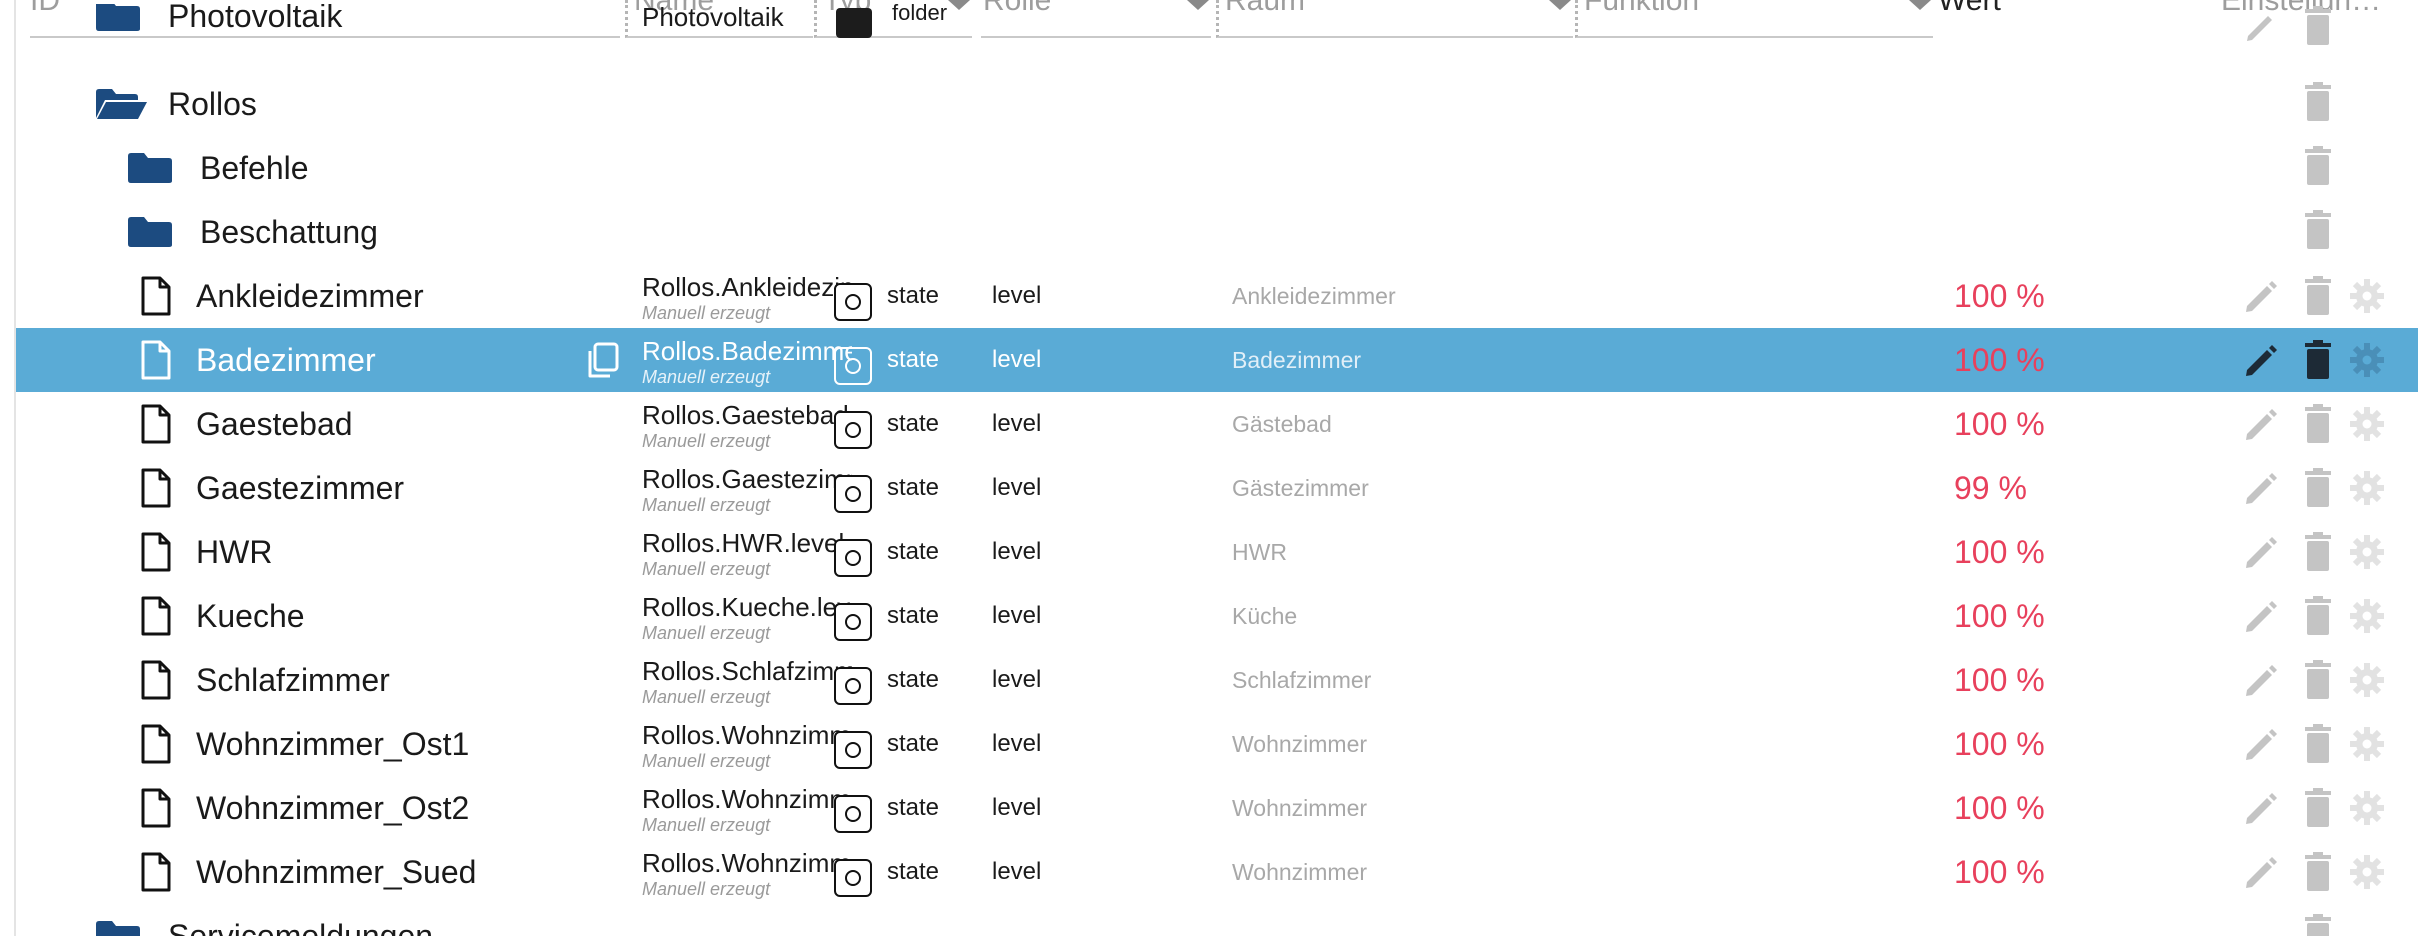 This screenshot has width=2418, height=936. Describe the element at coordinates (602, 363) in the screenshot. I see `copy-icon` at that location.